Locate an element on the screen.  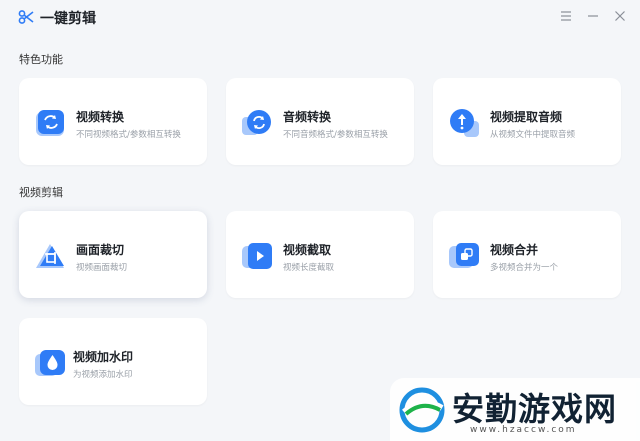
card-title: 画面裁切 is located at coordinates (100, 250).